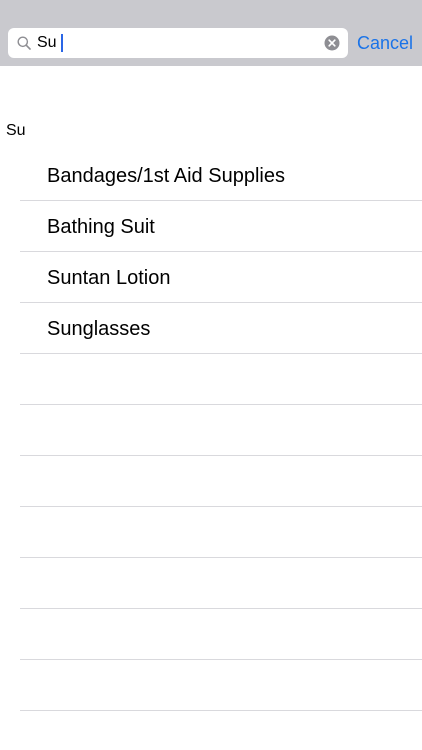 The image size is (422, 750). What do you see at coordinates (211, 328) in the screenshot?
I see `list-item: Sunglasses` at bounding box center [211, 328].